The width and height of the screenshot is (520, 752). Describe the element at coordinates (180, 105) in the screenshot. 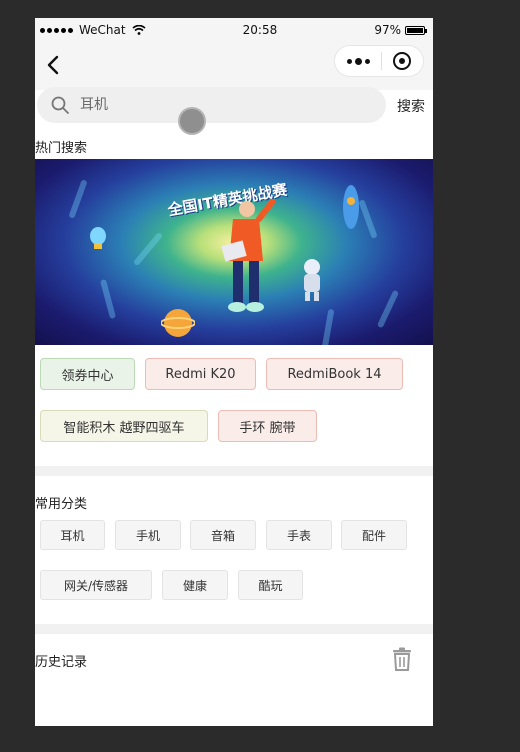

I see `search-input` at that location.